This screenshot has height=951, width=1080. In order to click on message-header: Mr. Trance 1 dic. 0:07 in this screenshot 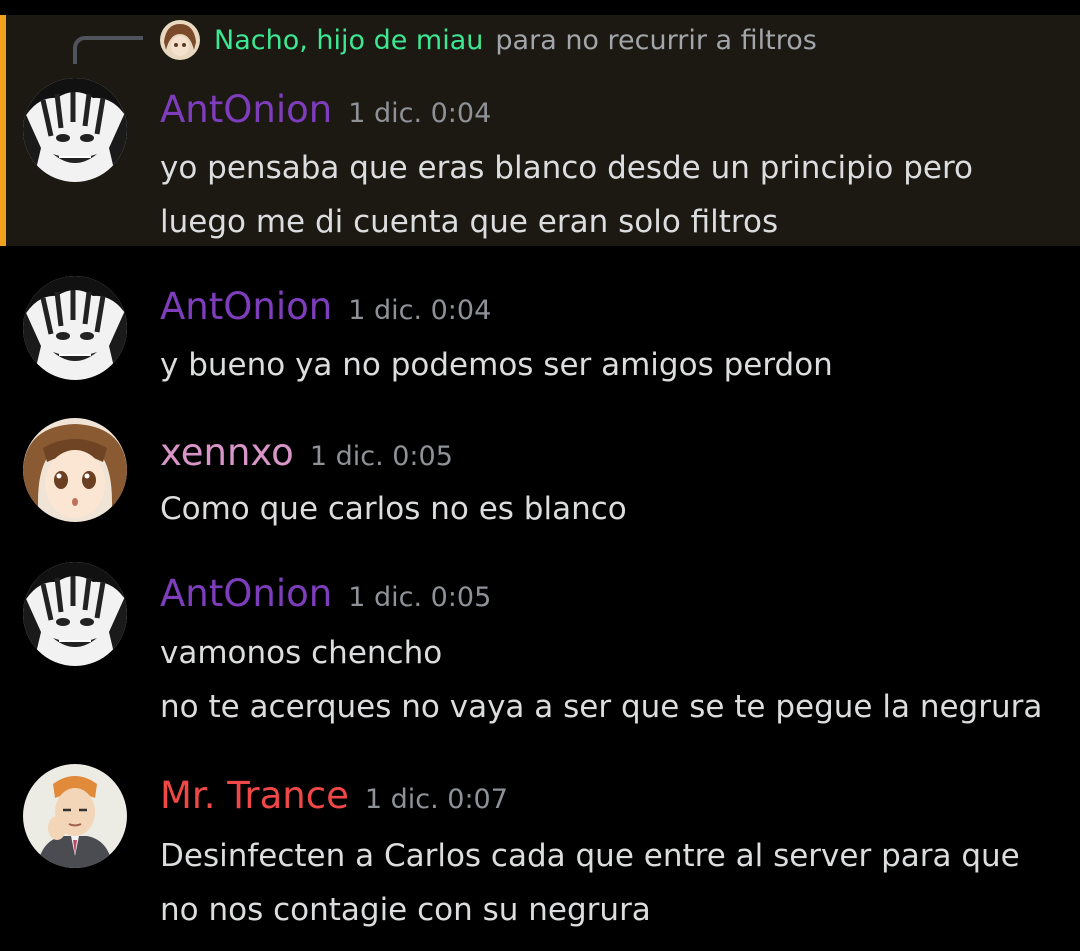, I will do `click(334, 795)`.